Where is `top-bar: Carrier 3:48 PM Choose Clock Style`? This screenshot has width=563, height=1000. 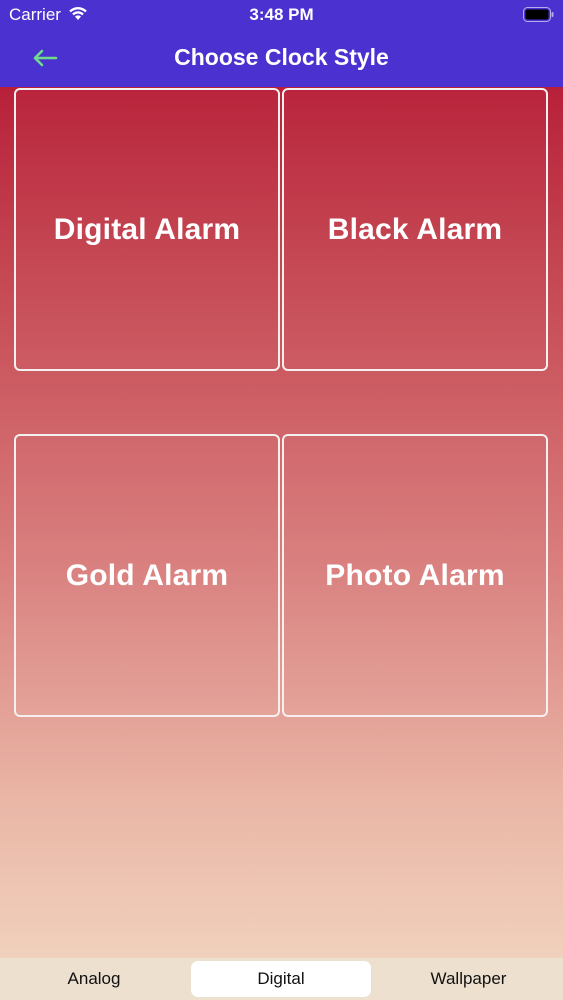
top-bar: Carrier 3:48 PM Choose Clock Style is located at coordinates (281, 43).